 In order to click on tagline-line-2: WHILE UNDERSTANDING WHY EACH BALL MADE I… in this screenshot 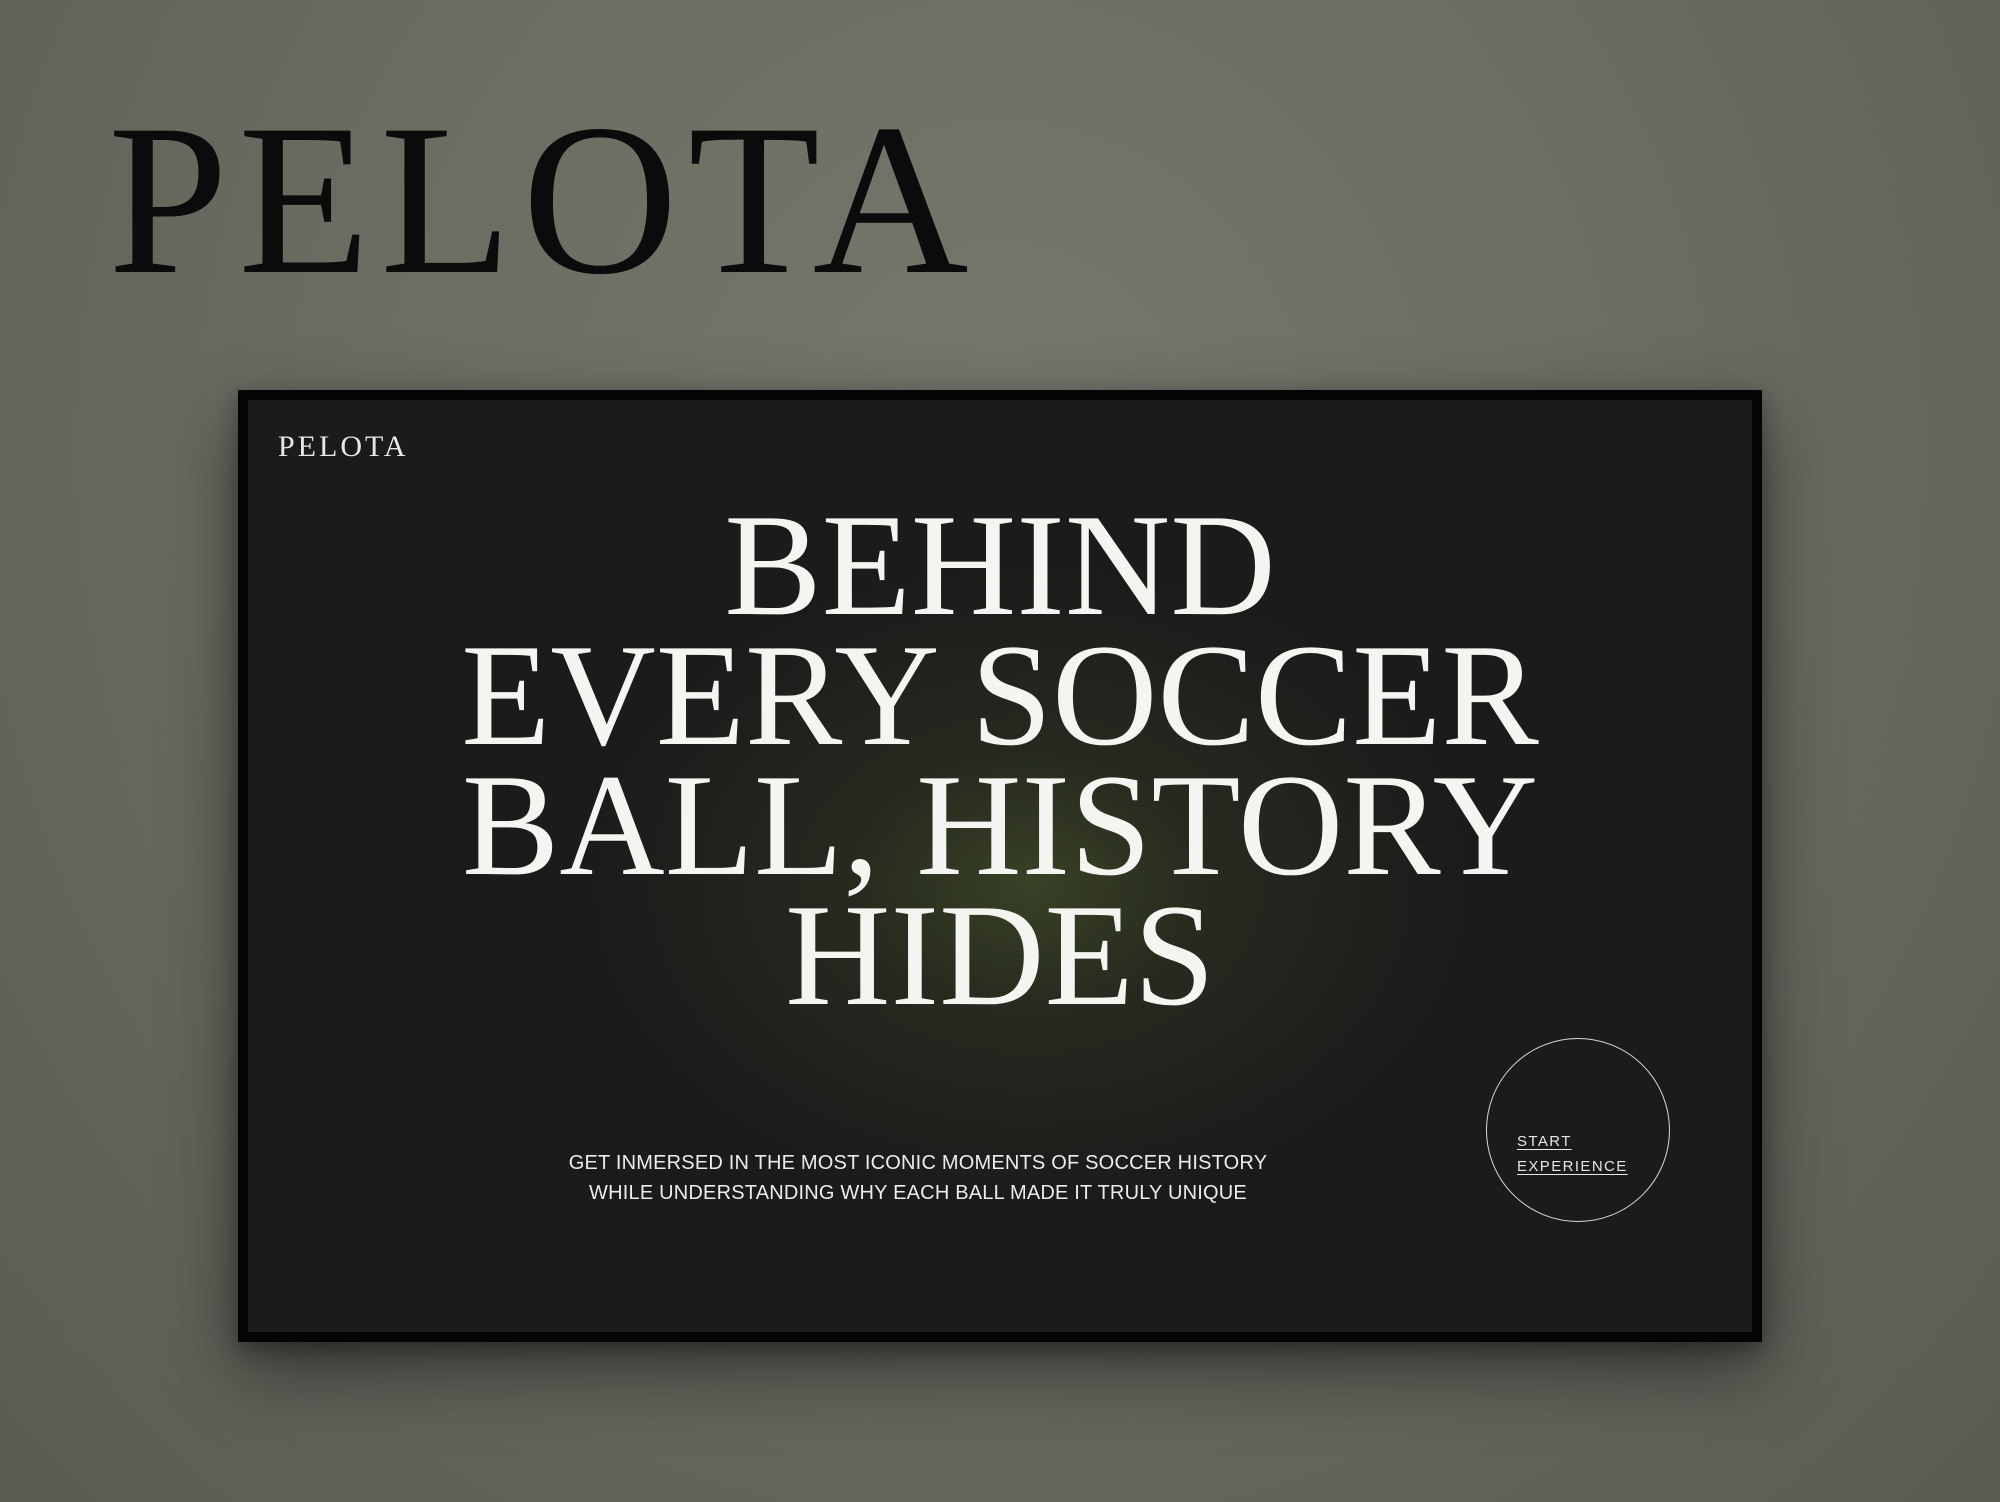, I will do `click(918, 1193)`.